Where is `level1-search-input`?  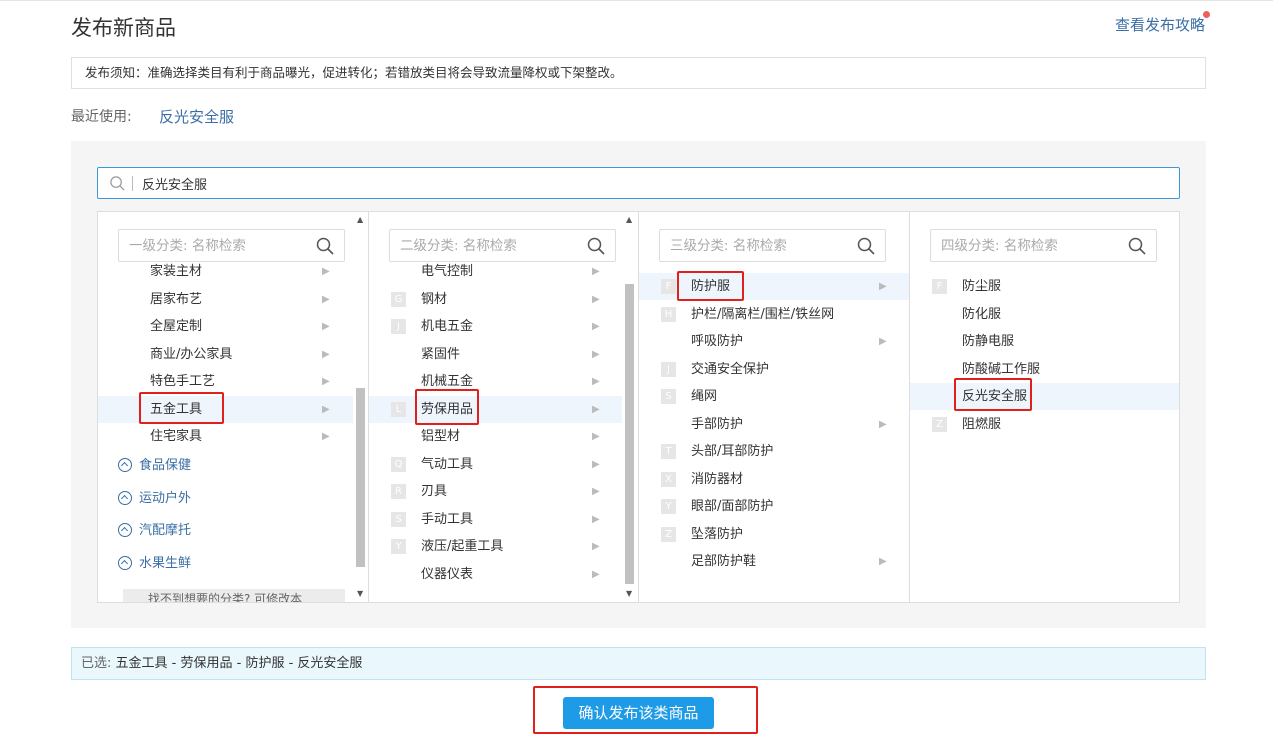 level1-search-input is located at coordinates (219, 246).